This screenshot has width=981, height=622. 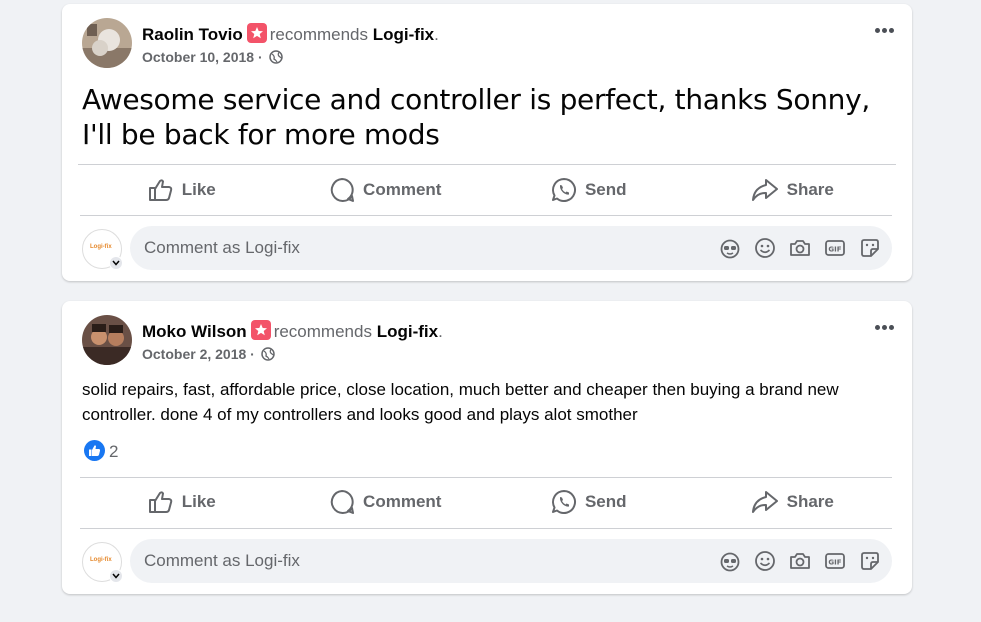 What do you see at coordinates (114, 451) in the screenshot?
I see `like-count: 2` at bounding box center [114, 451].